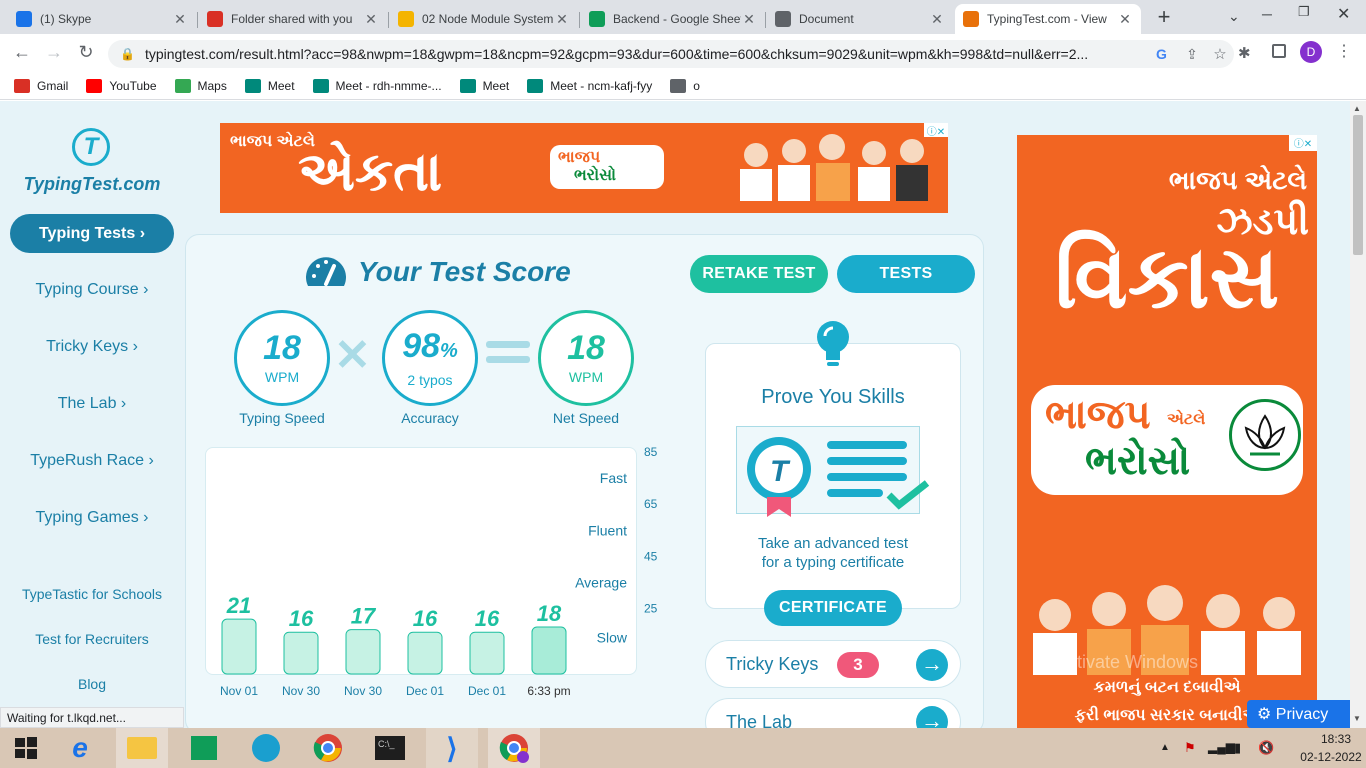 The height and width of the screenshot is (768, 1366). What do you see at coordinates (1237, 748) in the screenshot?
I see `battery-icon: ▮` at bounding box center [1237, 748].